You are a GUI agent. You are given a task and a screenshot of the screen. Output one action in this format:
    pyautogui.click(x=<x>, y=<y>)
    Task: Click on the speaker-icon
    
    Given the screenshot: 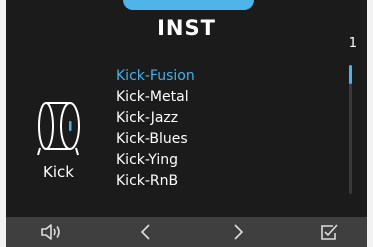 What is the action you would take?
    pyautogui.click(x=50, y=232)
    